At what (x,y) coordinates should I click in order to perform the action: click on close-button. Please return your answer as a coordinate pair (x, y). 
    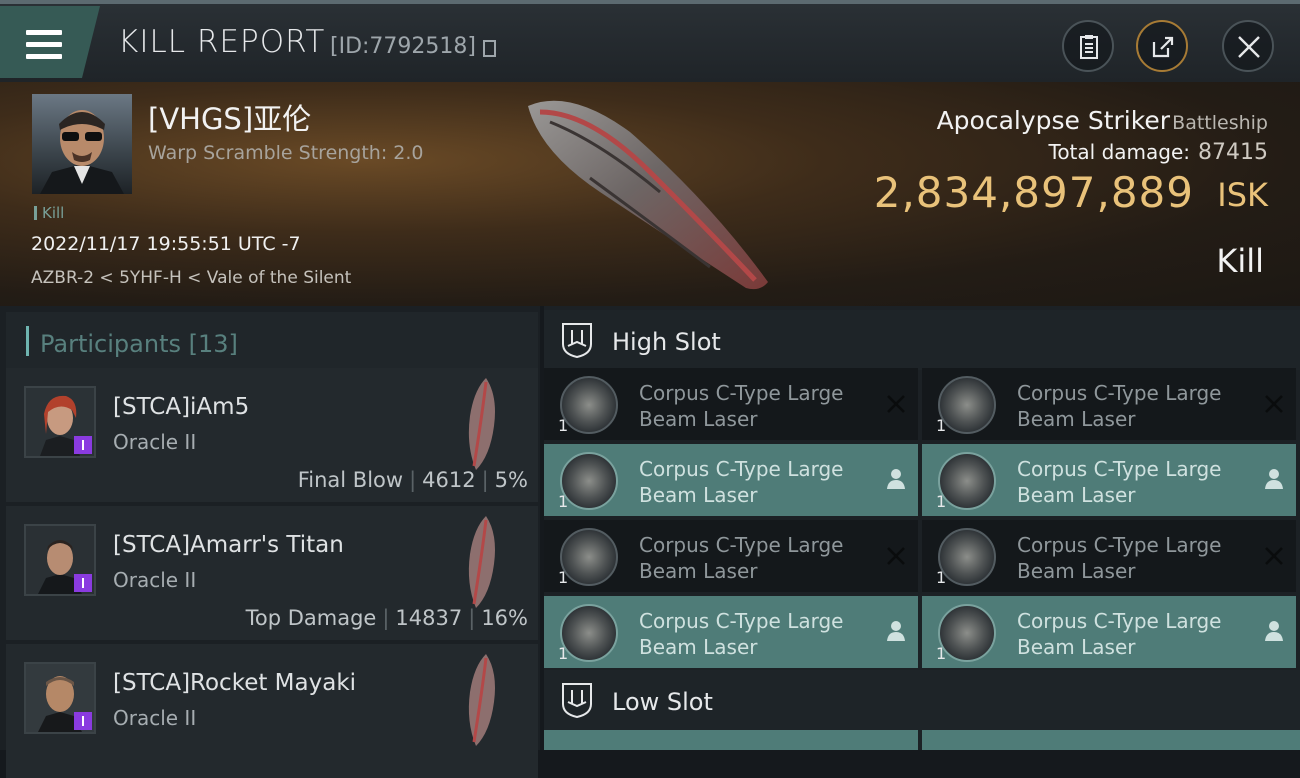
    Looking at the image, I should click on (1248, 46).